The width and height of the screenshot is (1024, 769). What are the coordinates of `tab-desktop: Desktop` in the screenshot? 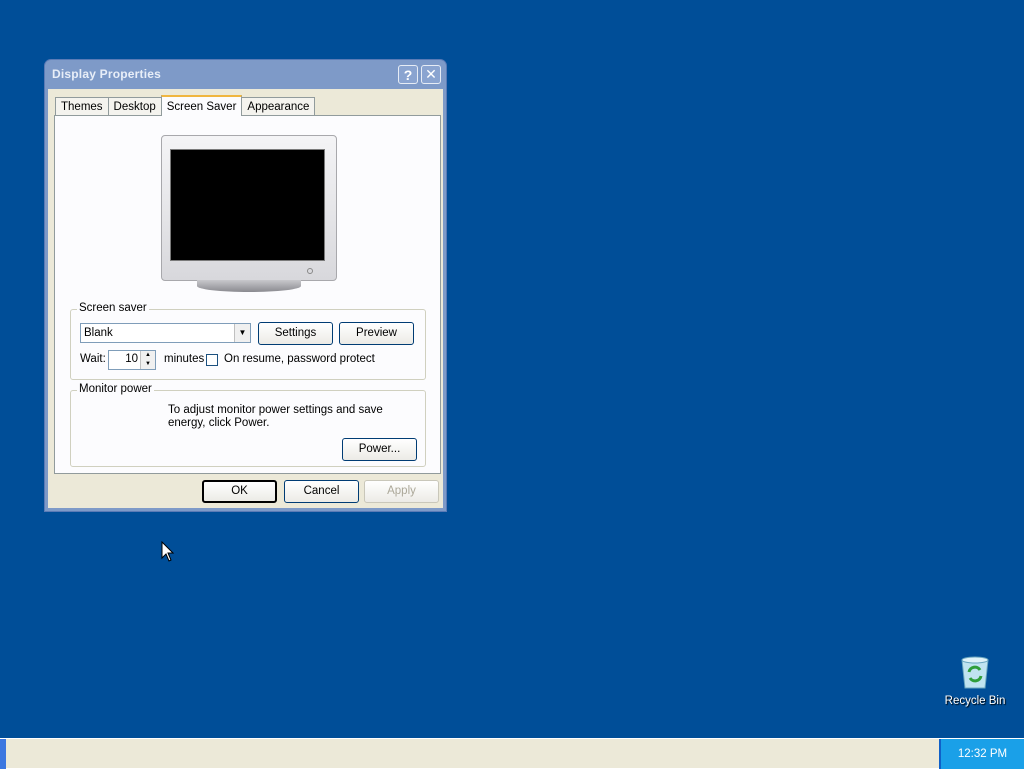 It's located at (134, 106).